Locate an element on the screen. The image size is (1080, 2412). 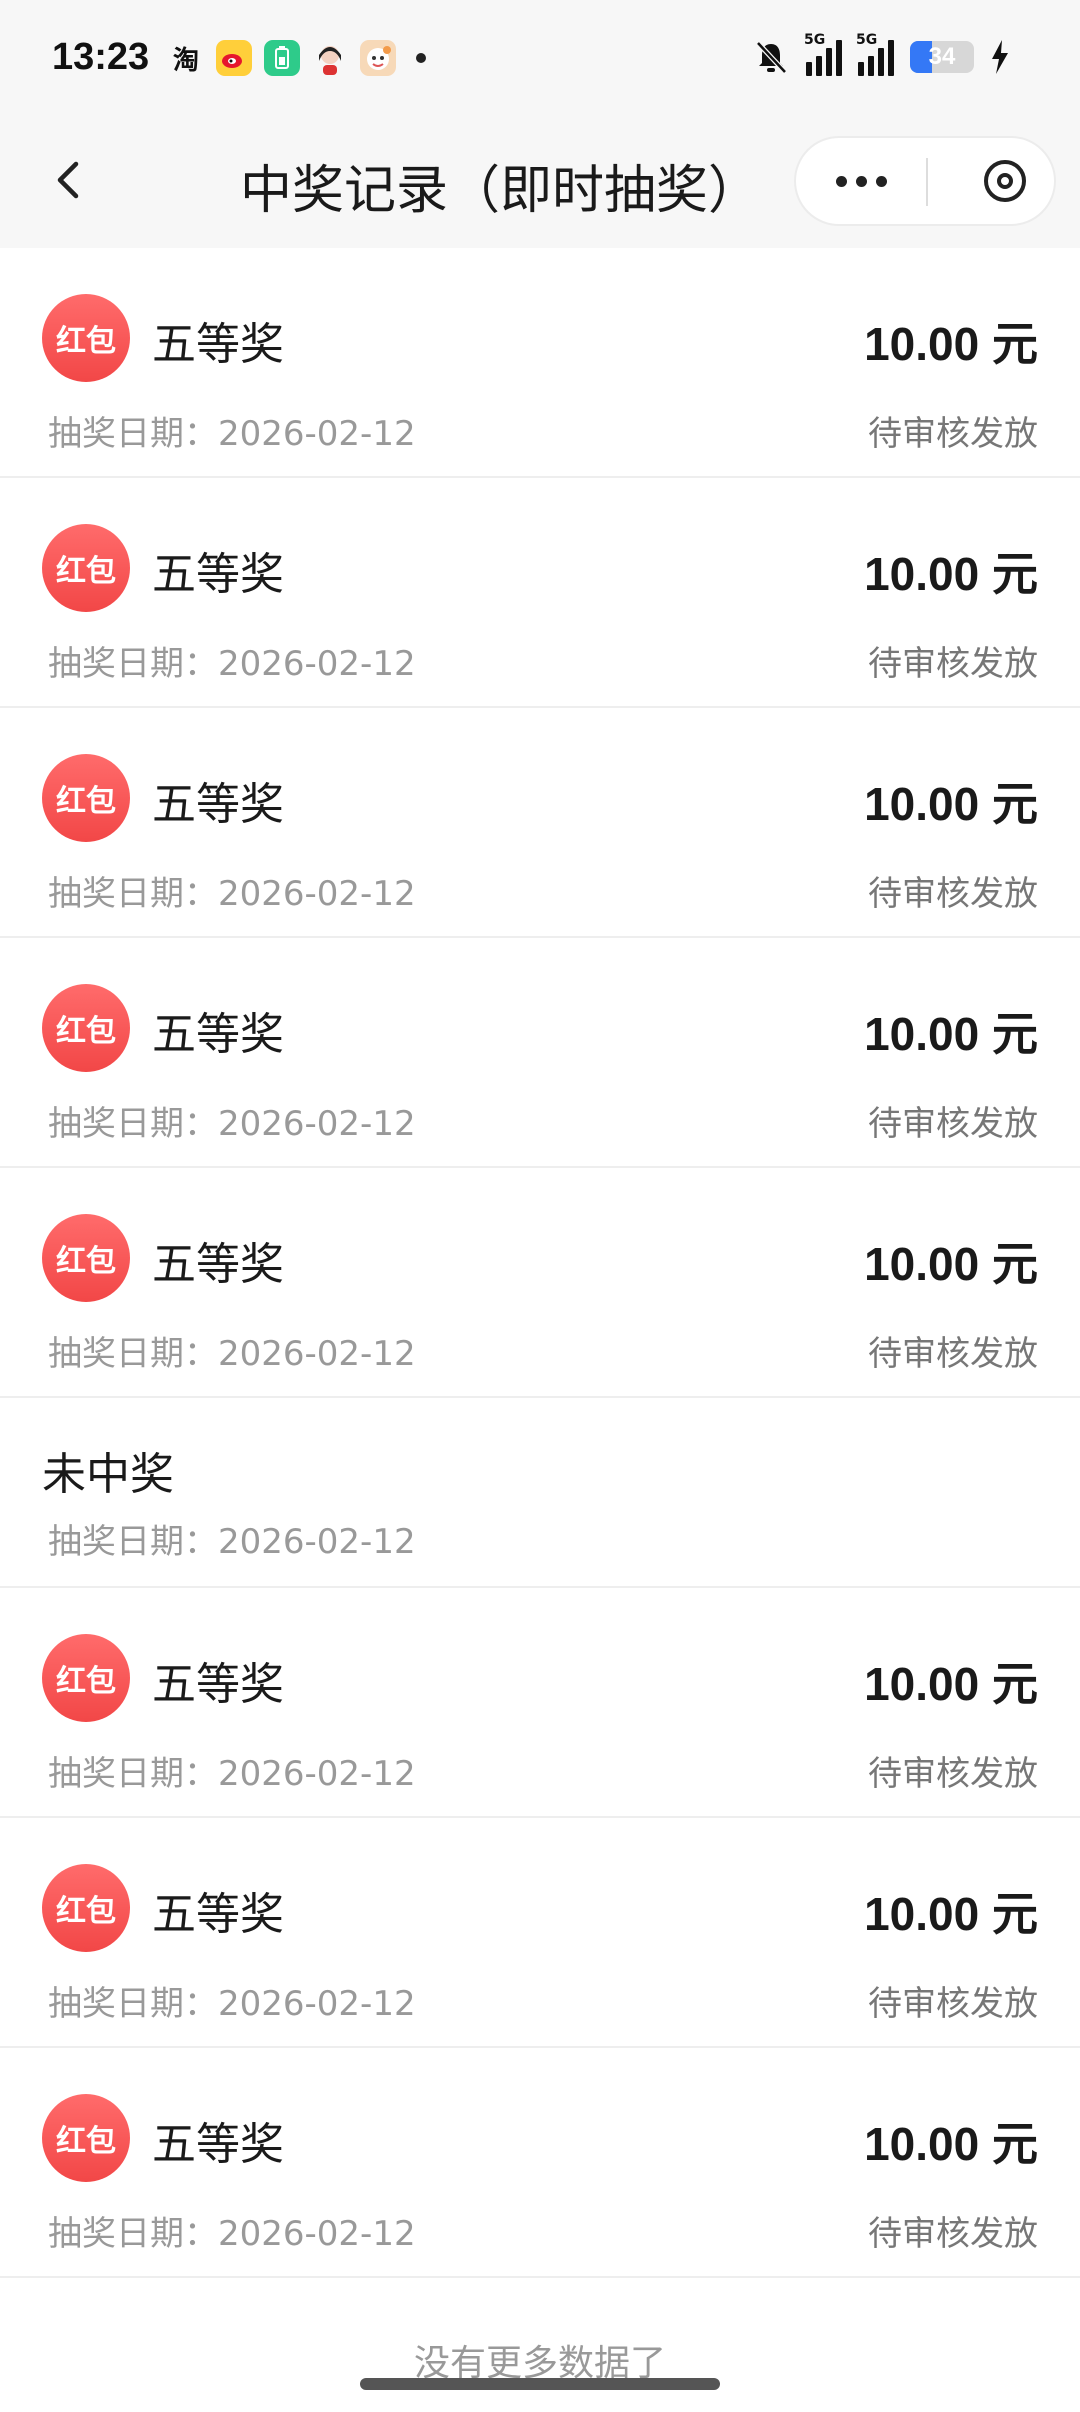
chevron-left-icon is located at coordinates (68, 180).